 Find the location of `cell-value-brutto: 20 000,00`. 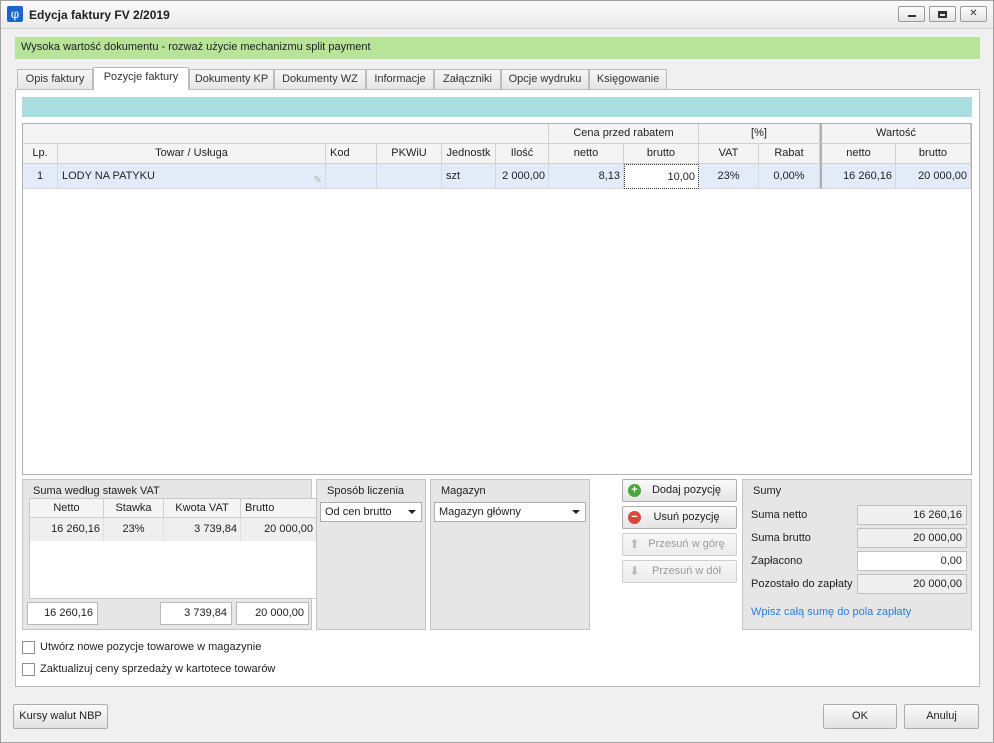

cell-value-brutto: 20 000,00 is located at coordinates (933, 176).